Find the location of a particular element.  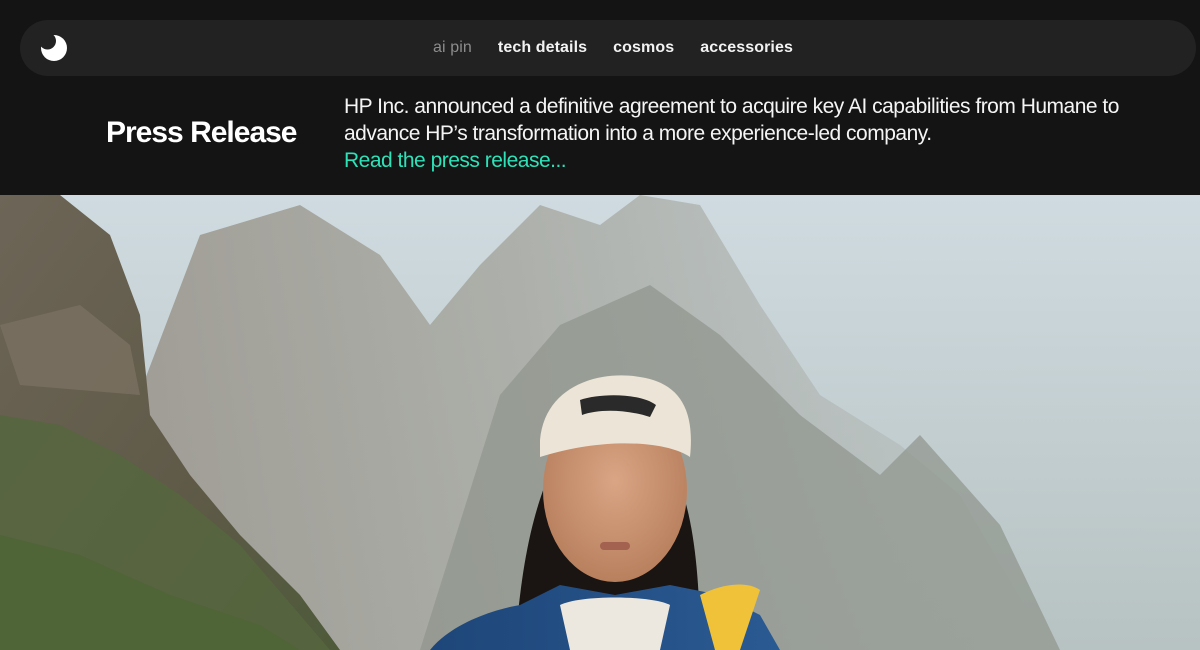

top-navbar: ai pin tech details cosmos accessories is located at coordinates (608, 48).